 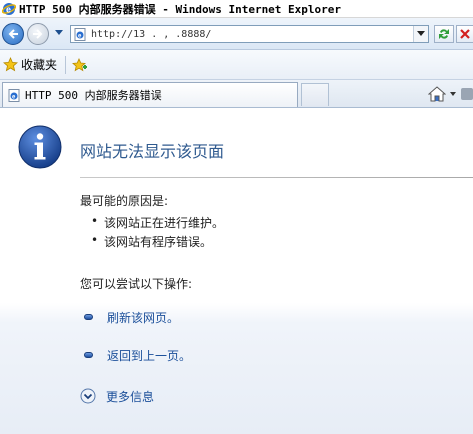 What do you see at coordinates (453, 94) in the screenshot?
I see `home-dropdown-icon` at bounding box center [453, 94].